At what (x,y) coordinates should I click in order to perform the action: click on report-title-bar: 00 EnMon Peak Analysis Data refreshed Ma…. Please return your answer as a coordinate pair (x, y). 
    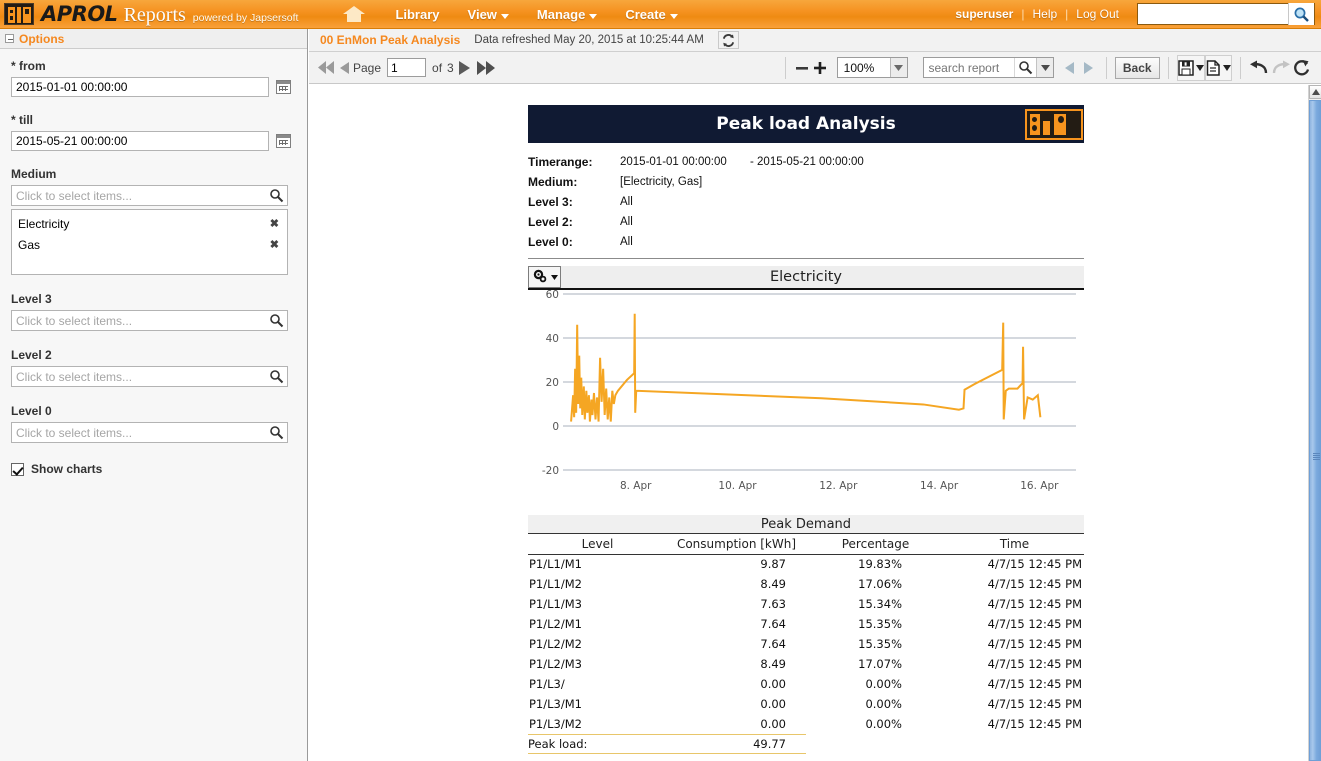
    Looking at the image, I should click on (815, 40).